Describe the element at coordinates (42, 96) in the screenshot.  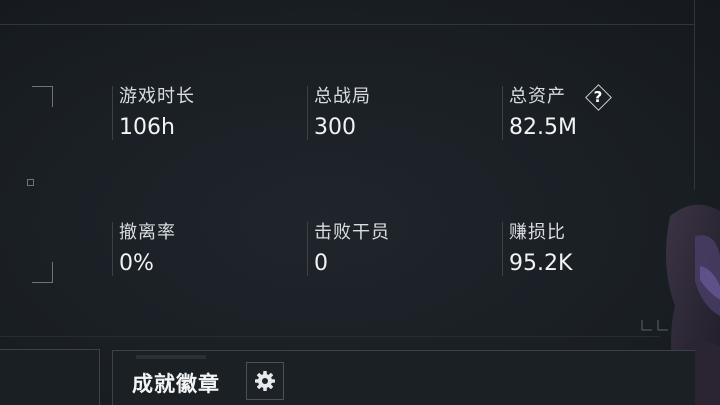
I see `bracket-top-decoration` at that location.